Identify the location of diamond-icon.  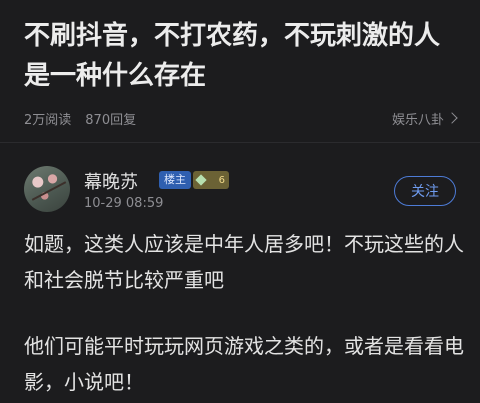
(201, 180).